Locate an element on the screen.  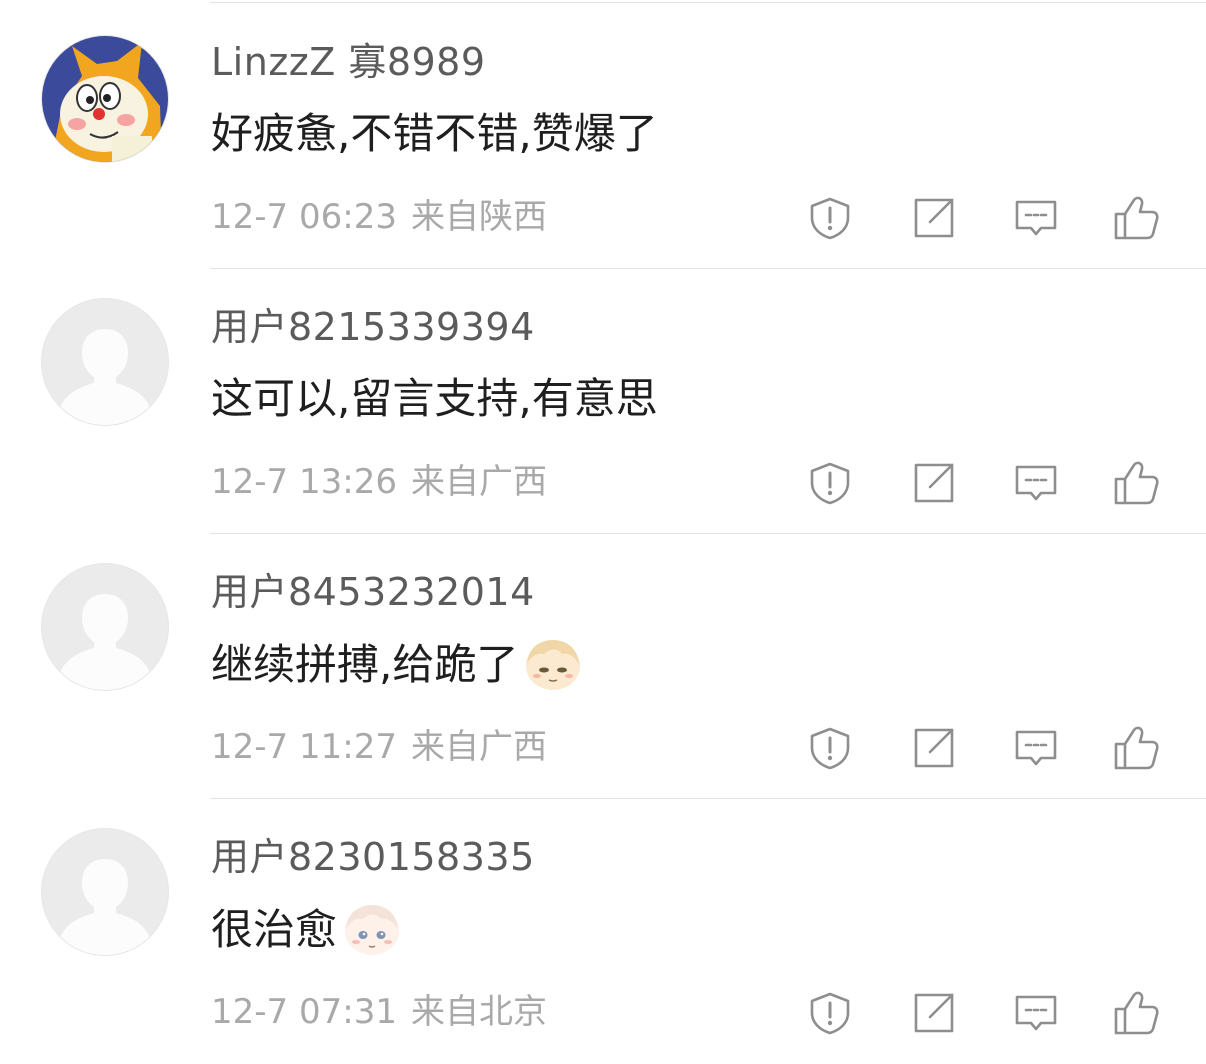
comment-time: 12-7 13:26 is located at coordinates (304, 482).